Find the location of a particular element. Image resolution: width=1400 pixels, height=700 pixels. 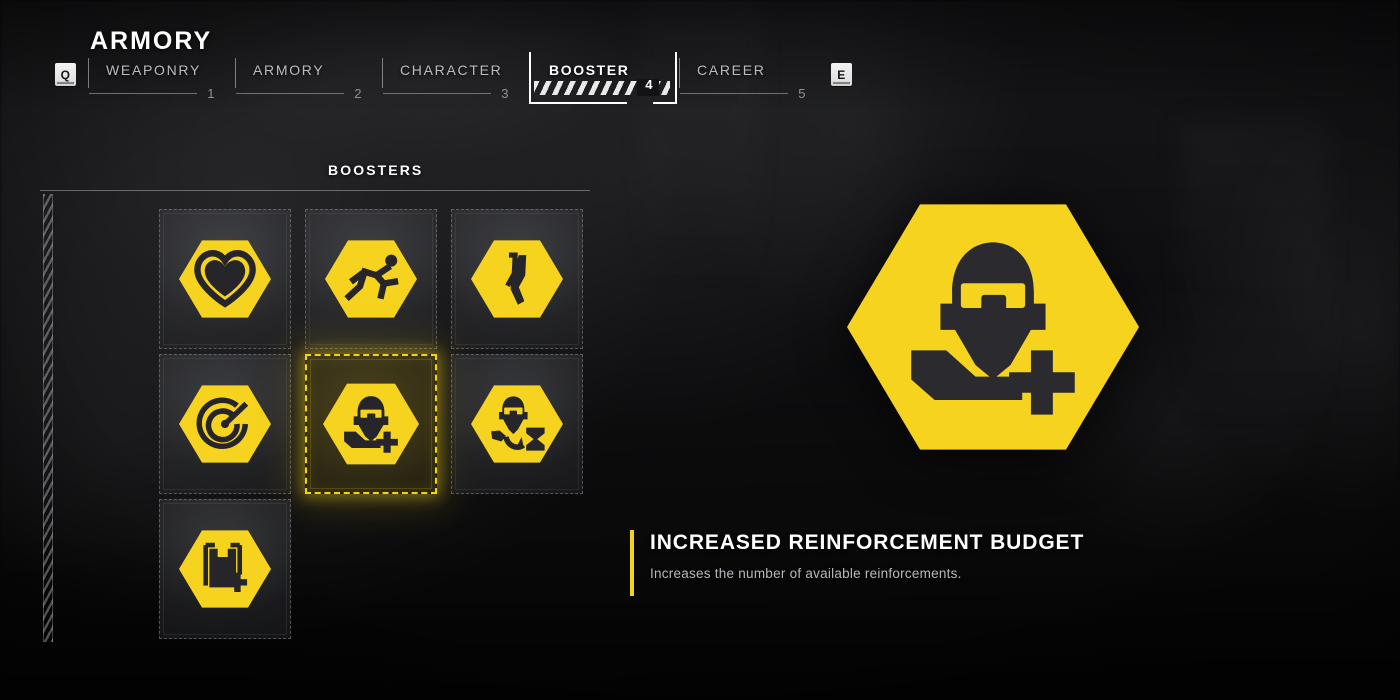

booster-title: INCREASED REINFORCEMENT BUDGET is located at coordinates (867, 542).